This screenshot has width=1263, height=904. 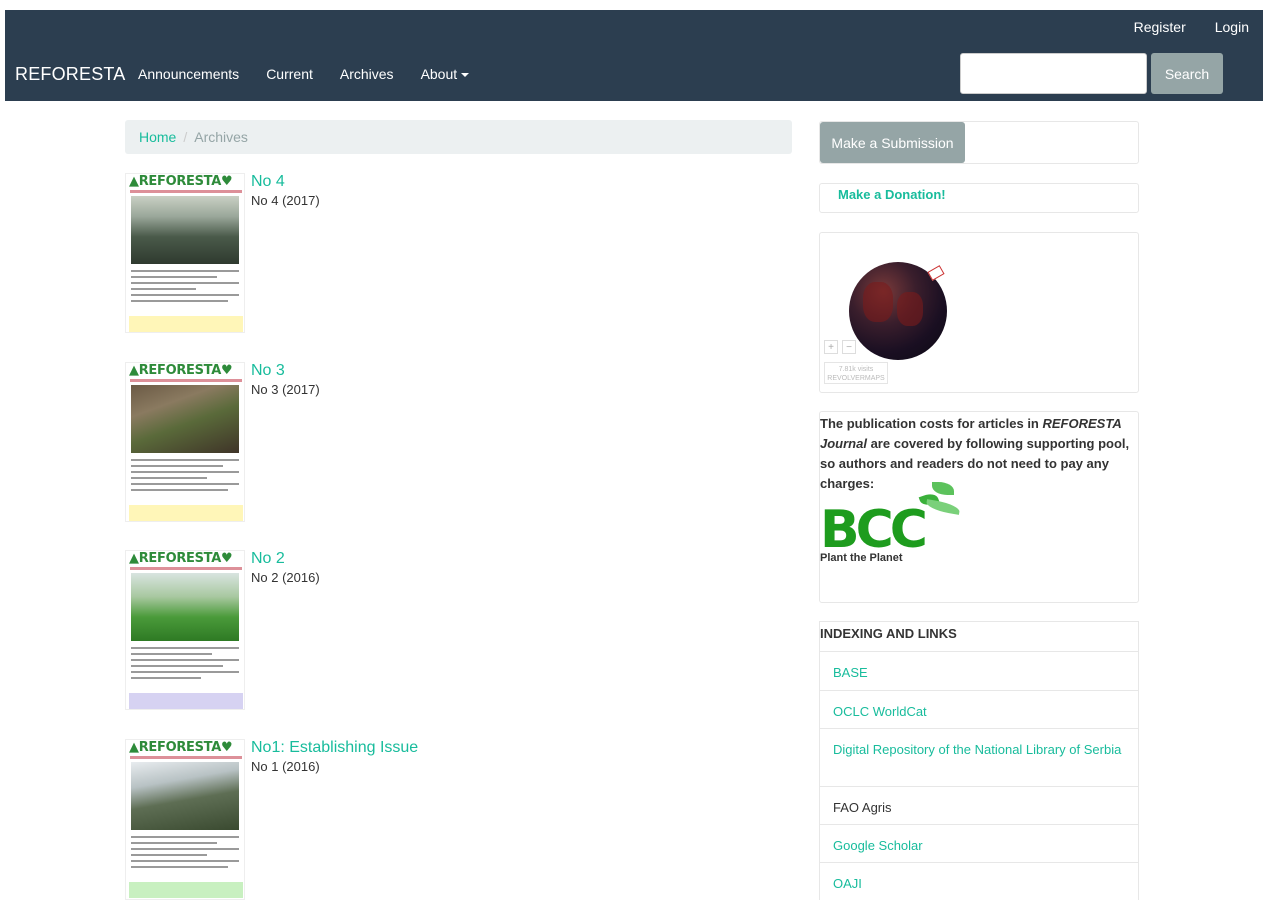 I want to click on issue-item: ▲REFORESTA♥ No 3 No 3 (2017), so click(x=425, y=447).